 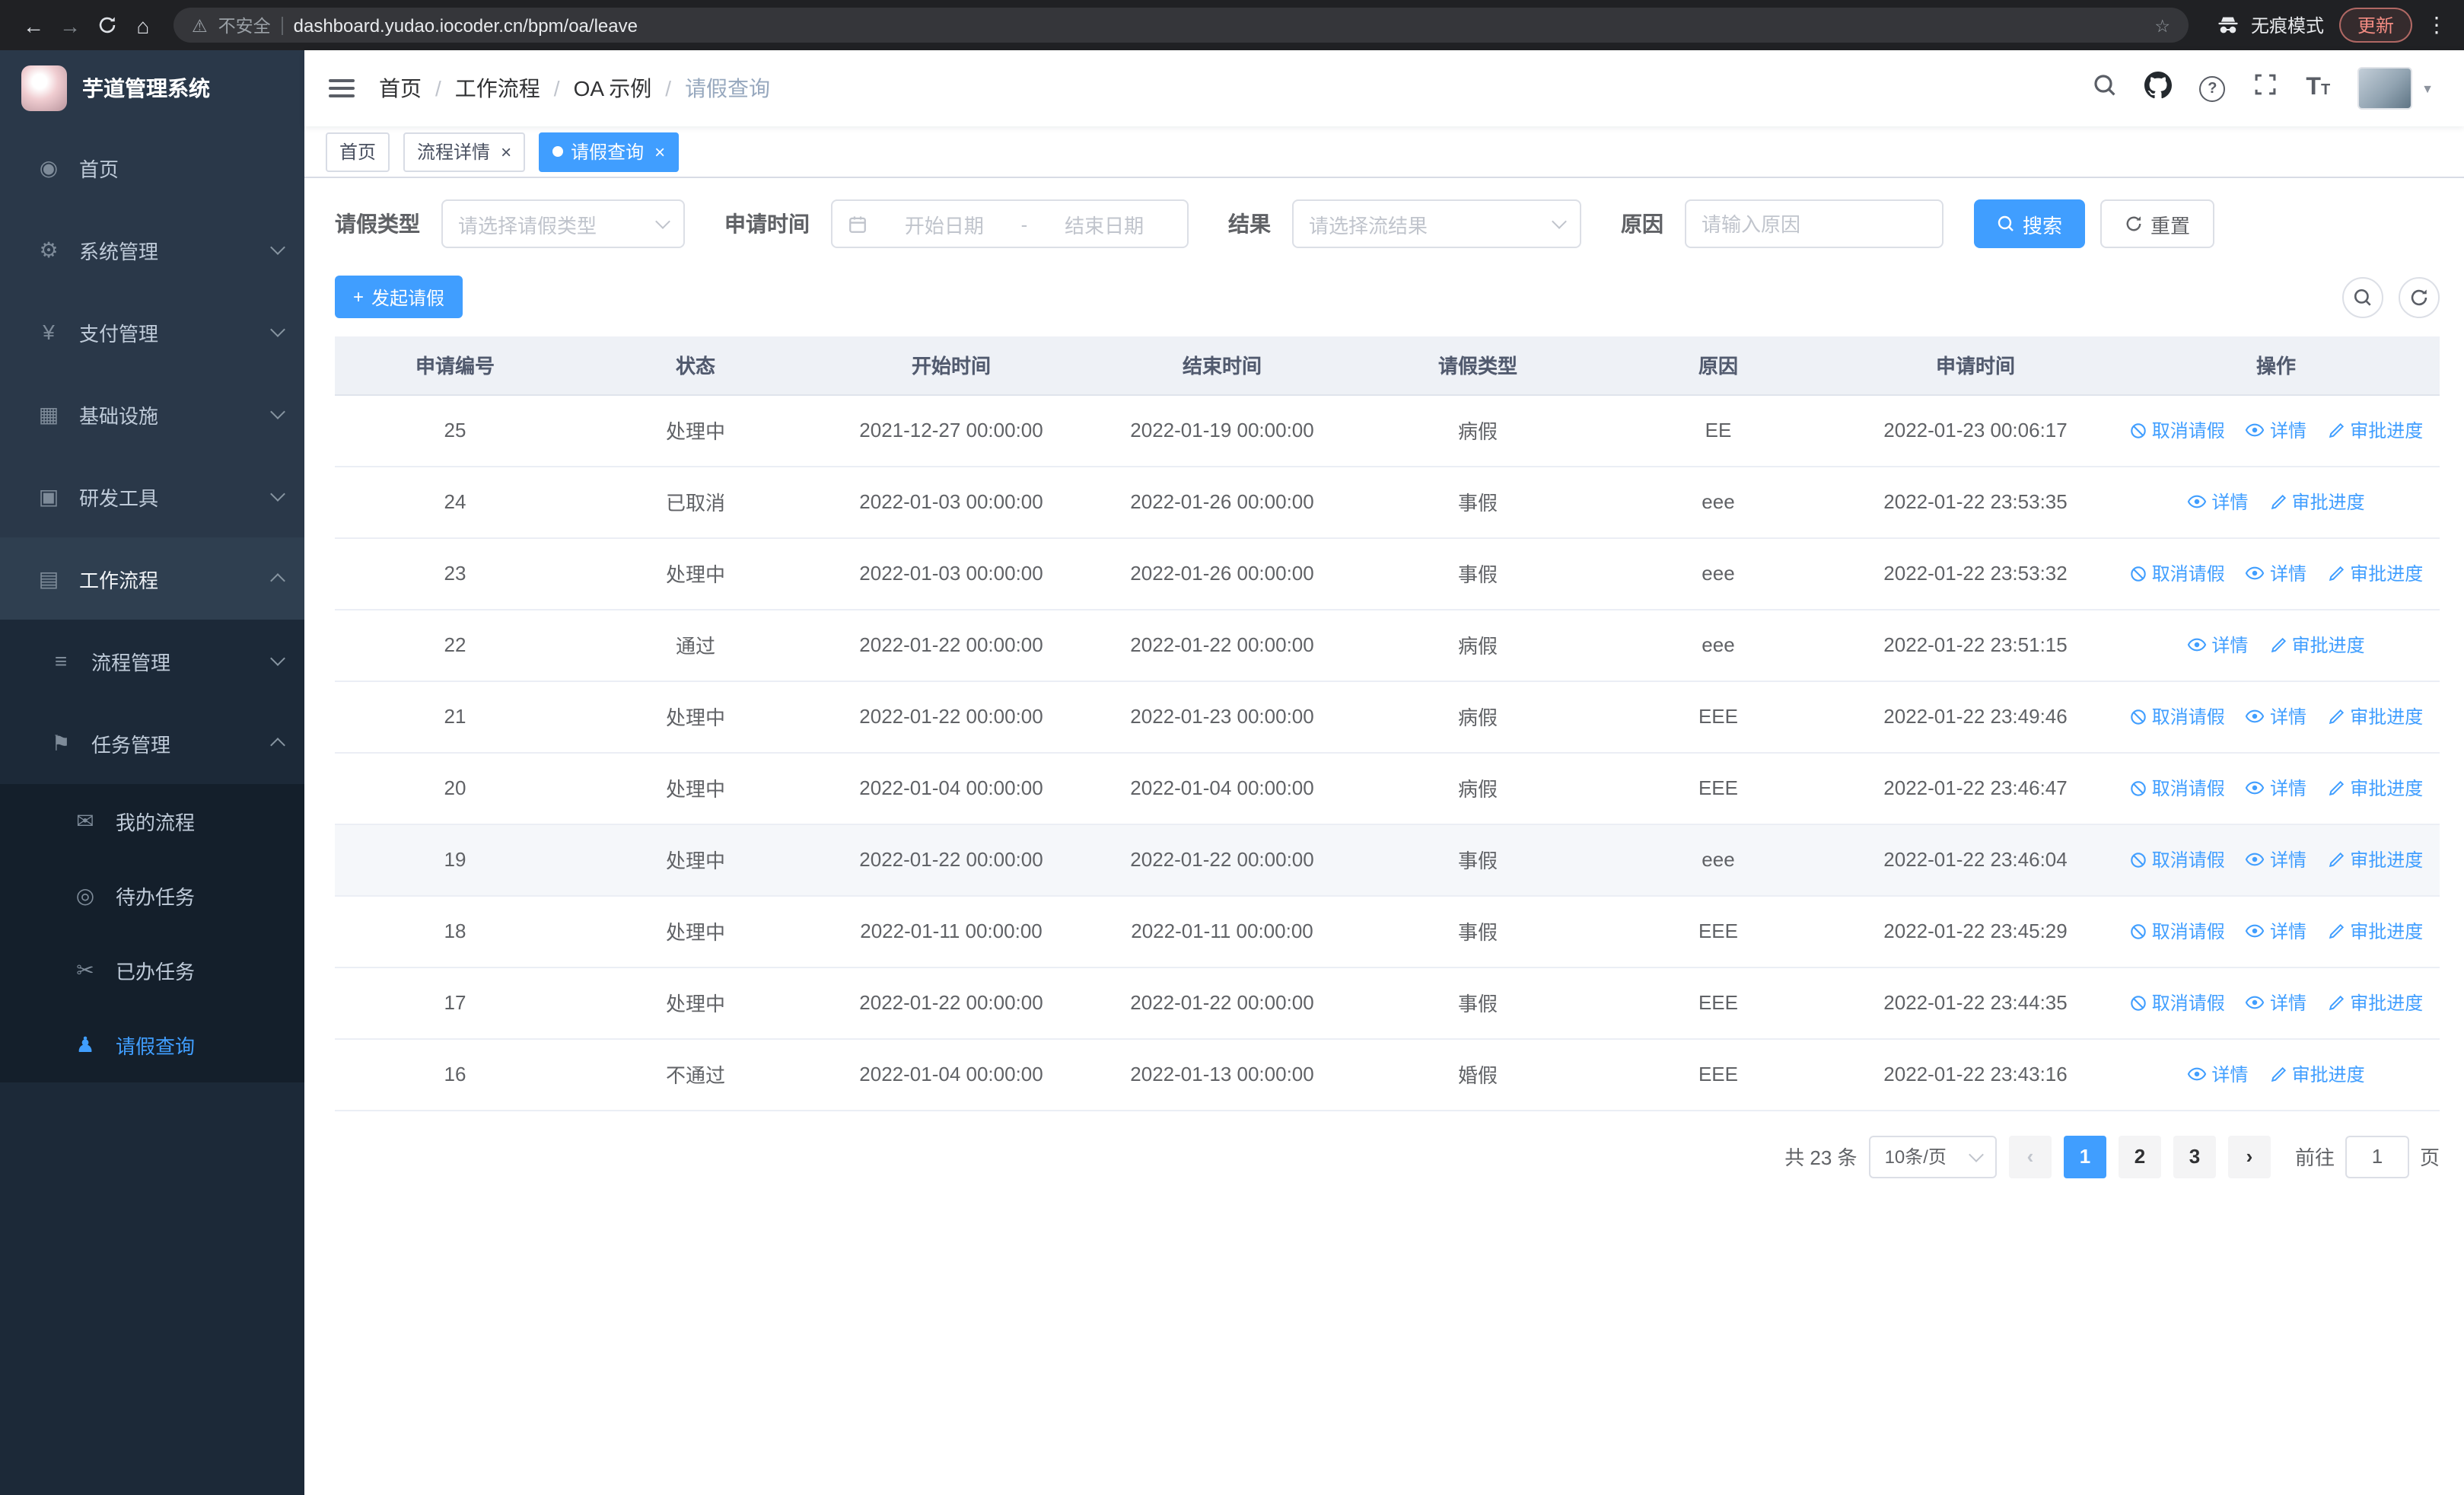 I want to click on browser-update-button: 更新, so click(x=2375, y=26).